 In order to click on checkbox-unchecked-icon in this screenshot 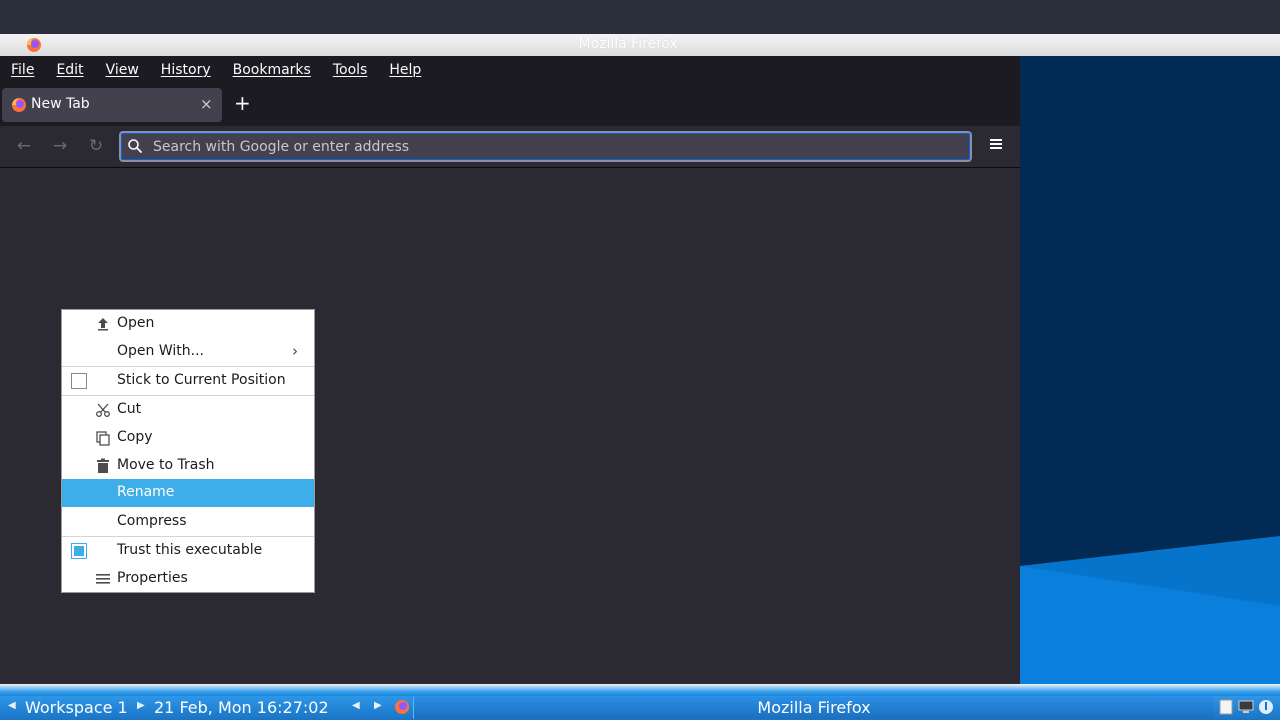, I will do `click(79, 381)`.